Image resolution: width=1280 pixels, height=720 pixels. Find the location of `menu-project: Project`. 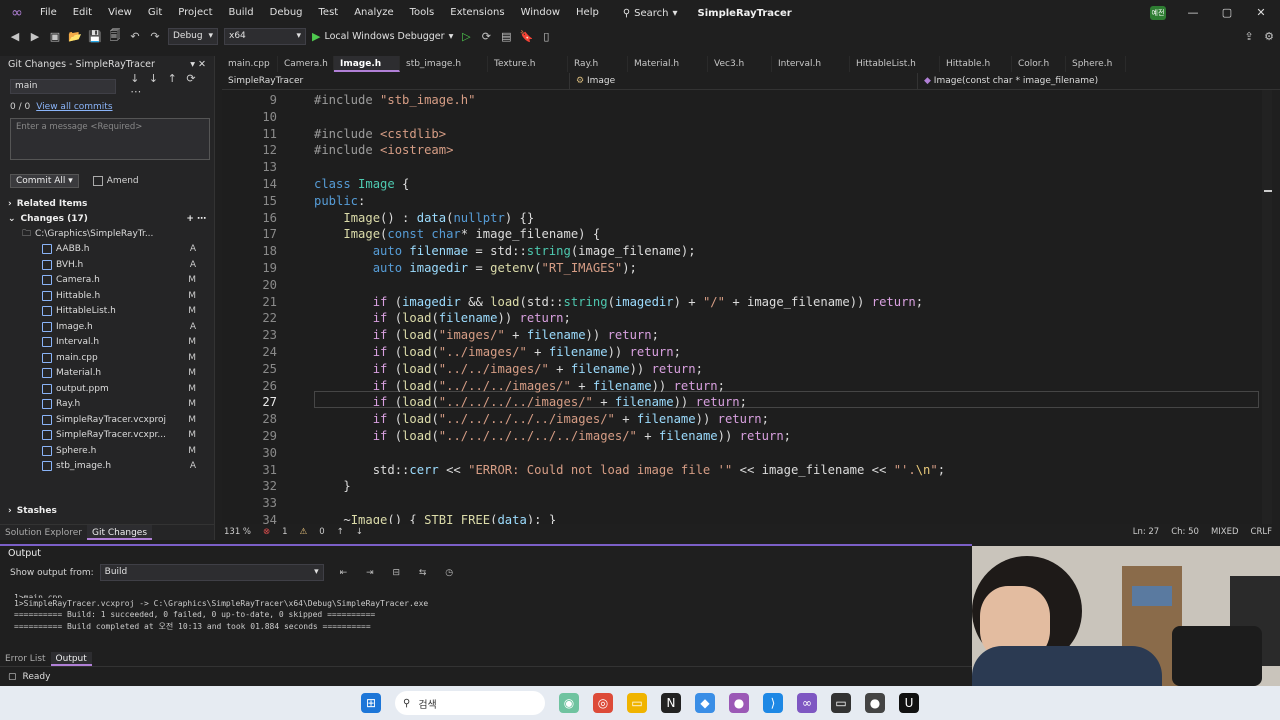

menu-project: Project is located at coordinates (195, 13).